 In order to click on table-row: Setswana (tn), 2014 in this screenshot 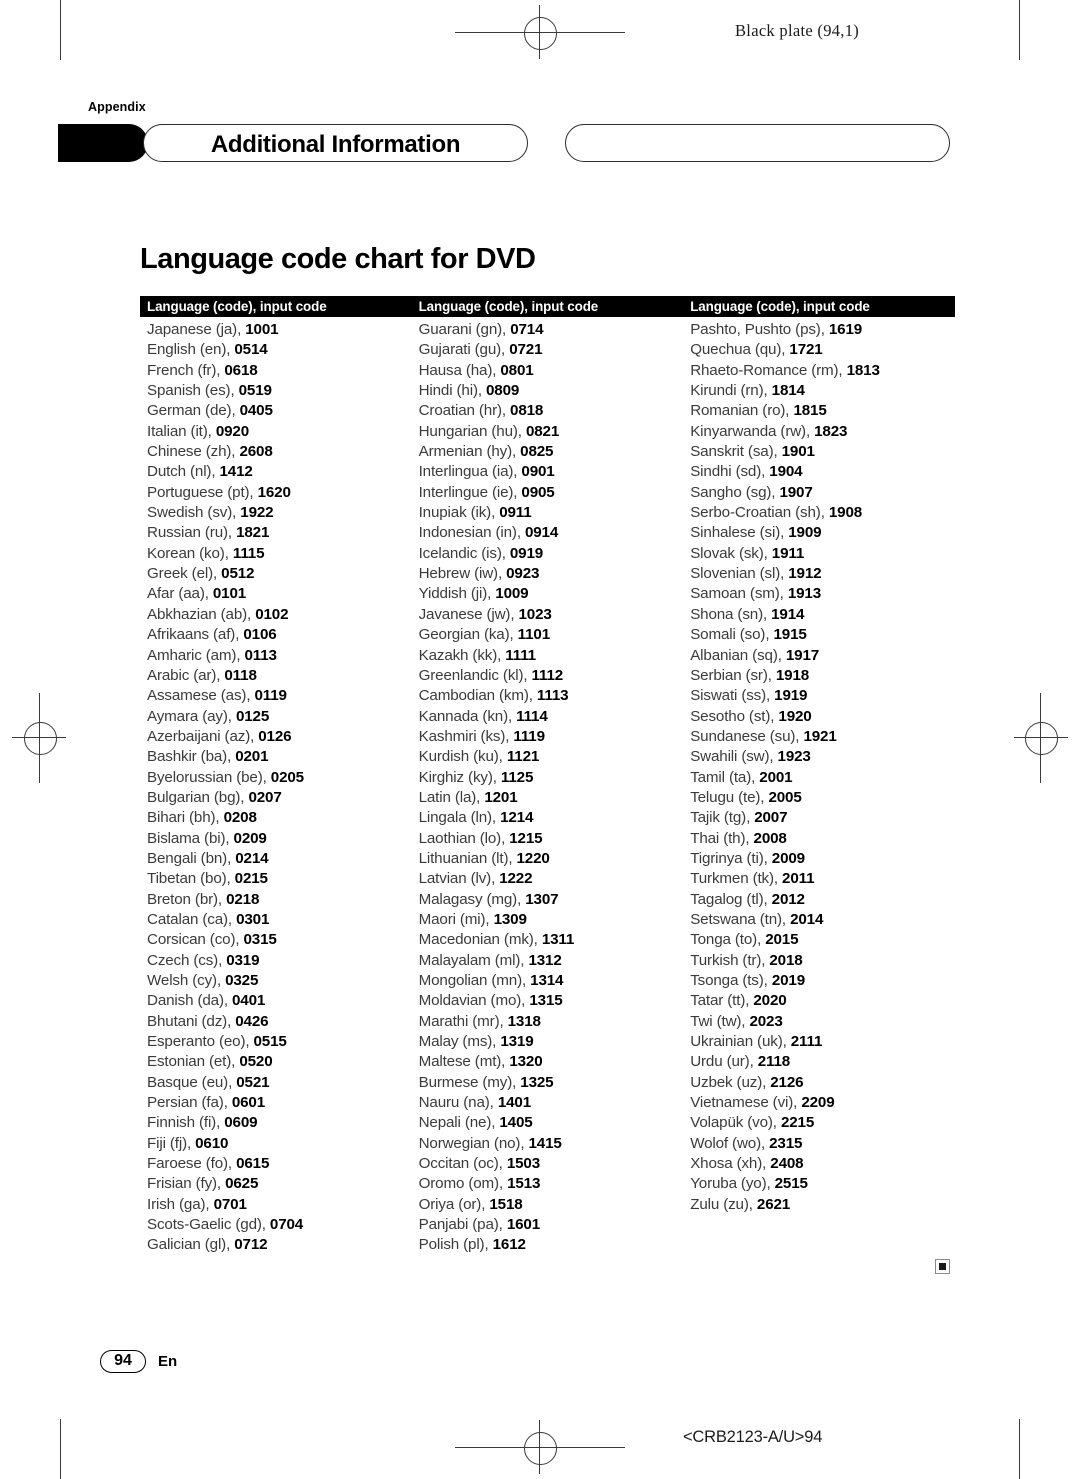, I will do `click(819, 920)`.